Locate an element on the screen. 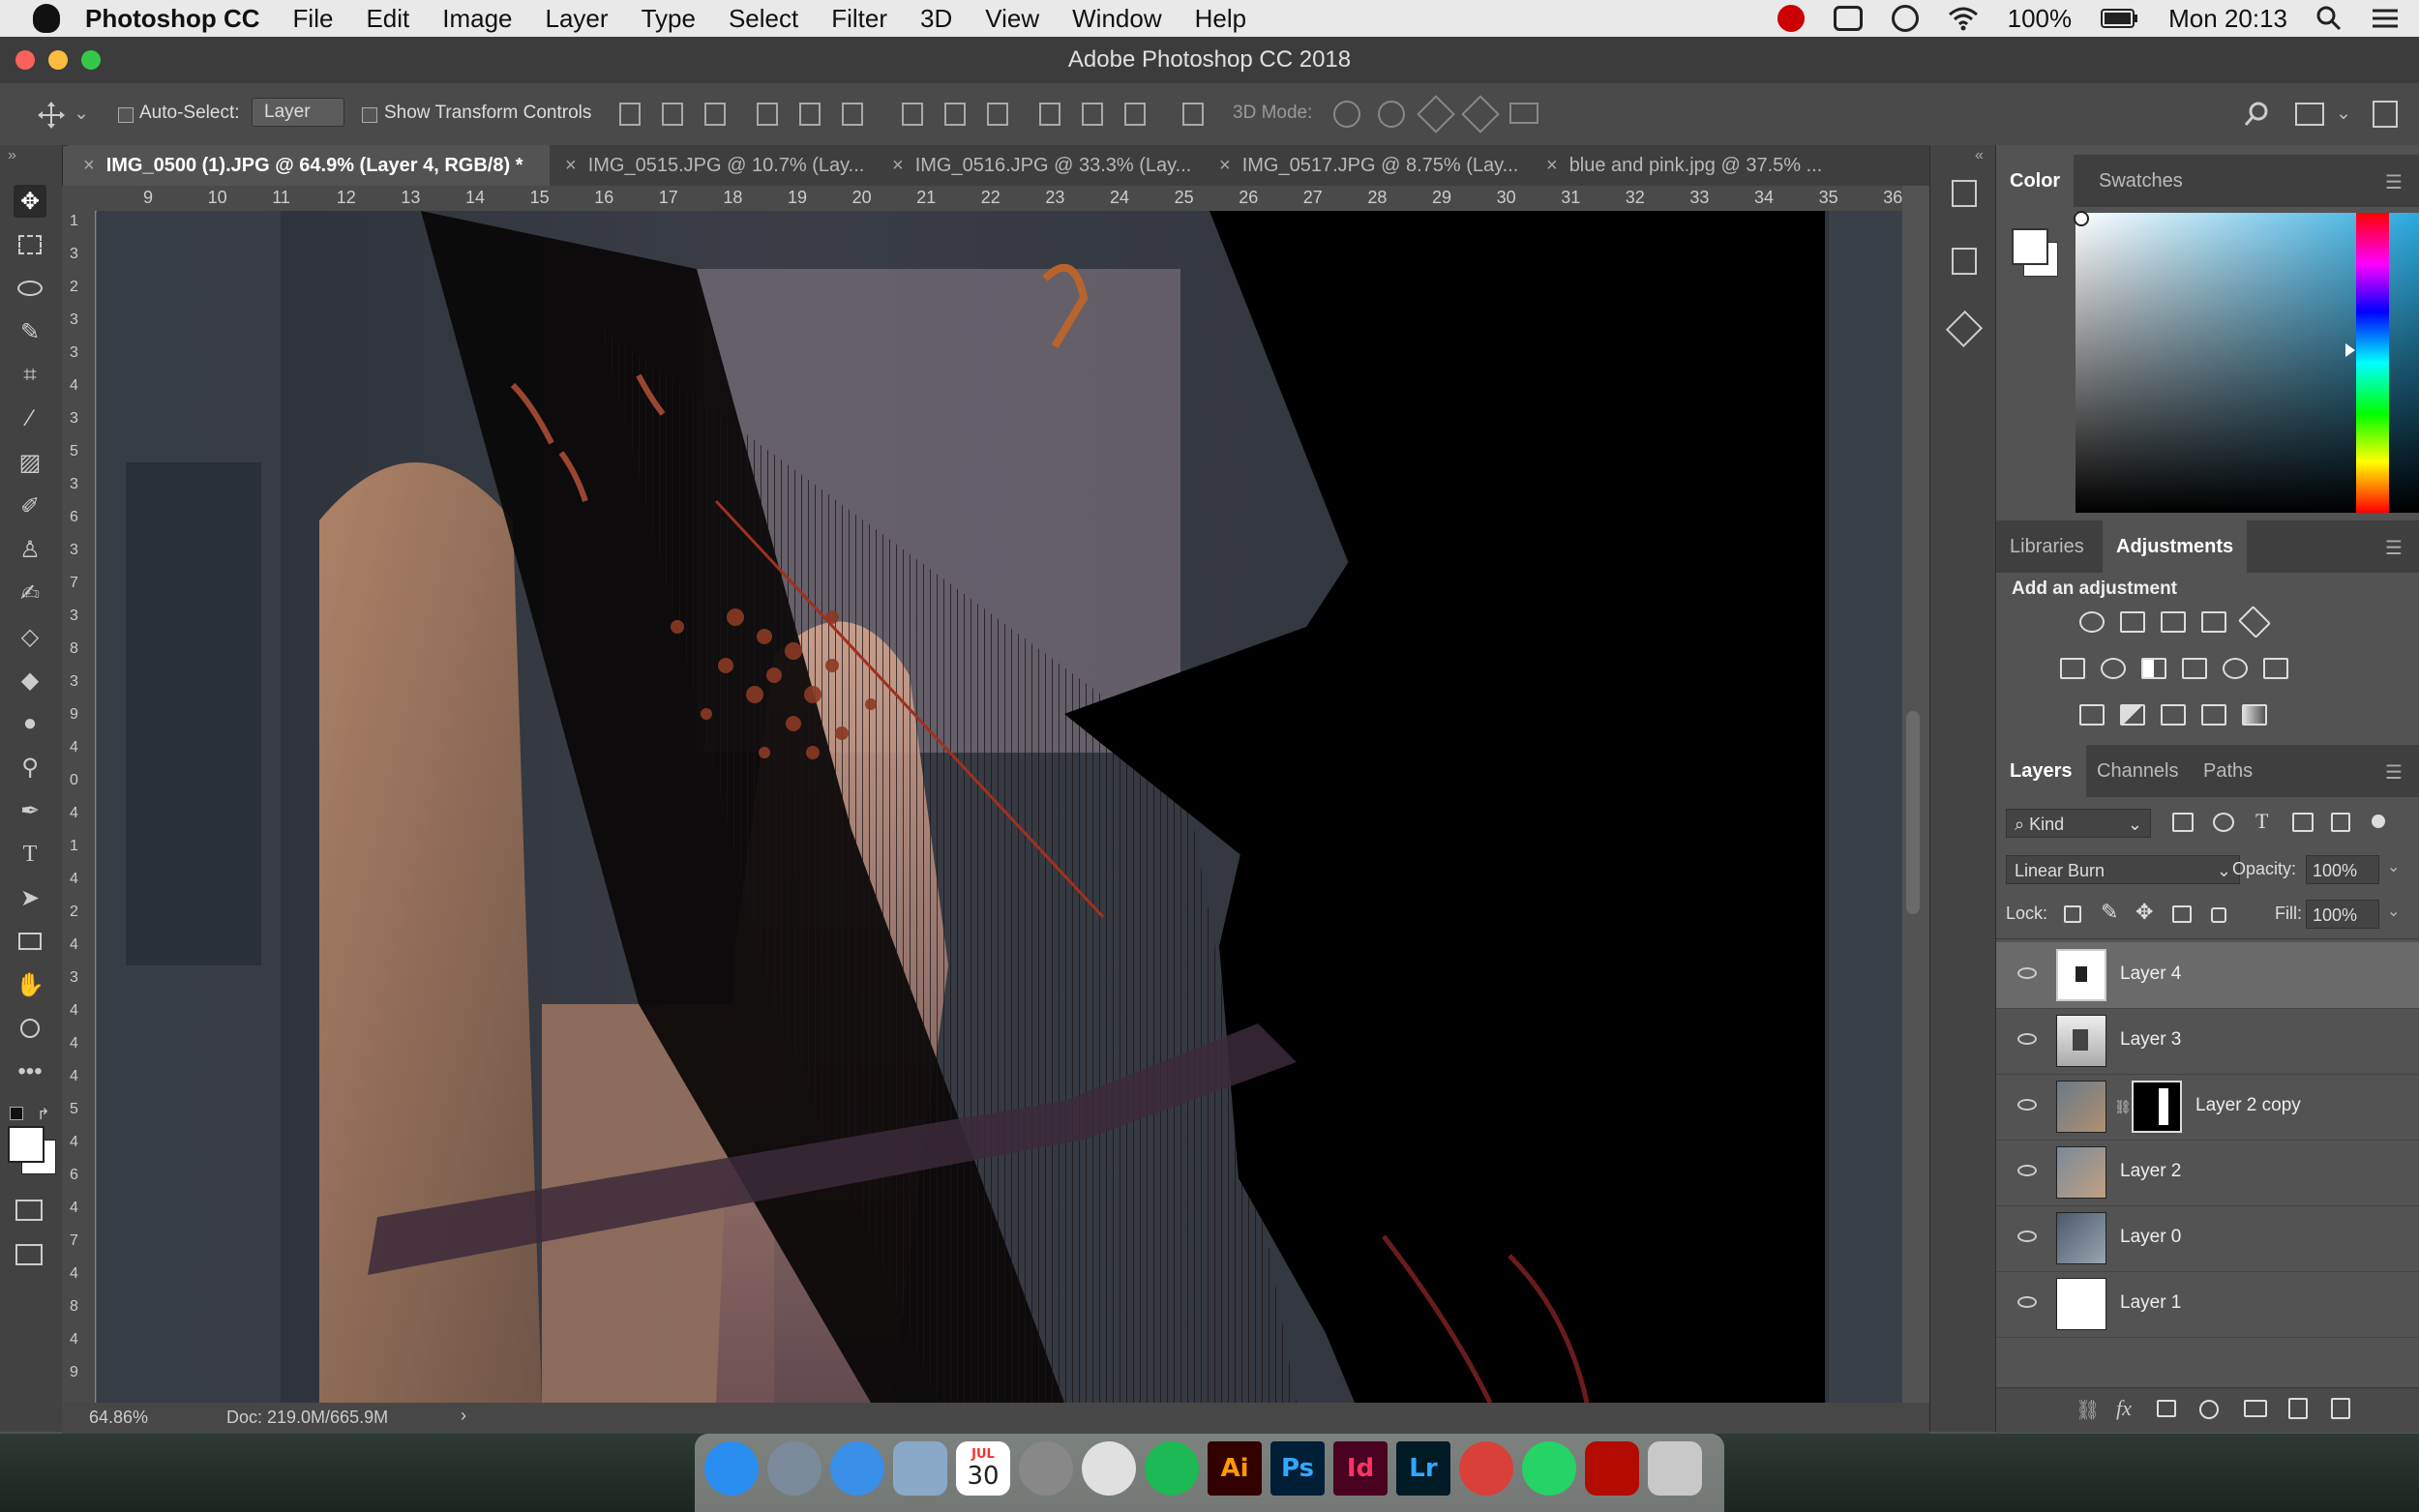  photoshop-icon: Ps is located at coordinates (1298, 1469).